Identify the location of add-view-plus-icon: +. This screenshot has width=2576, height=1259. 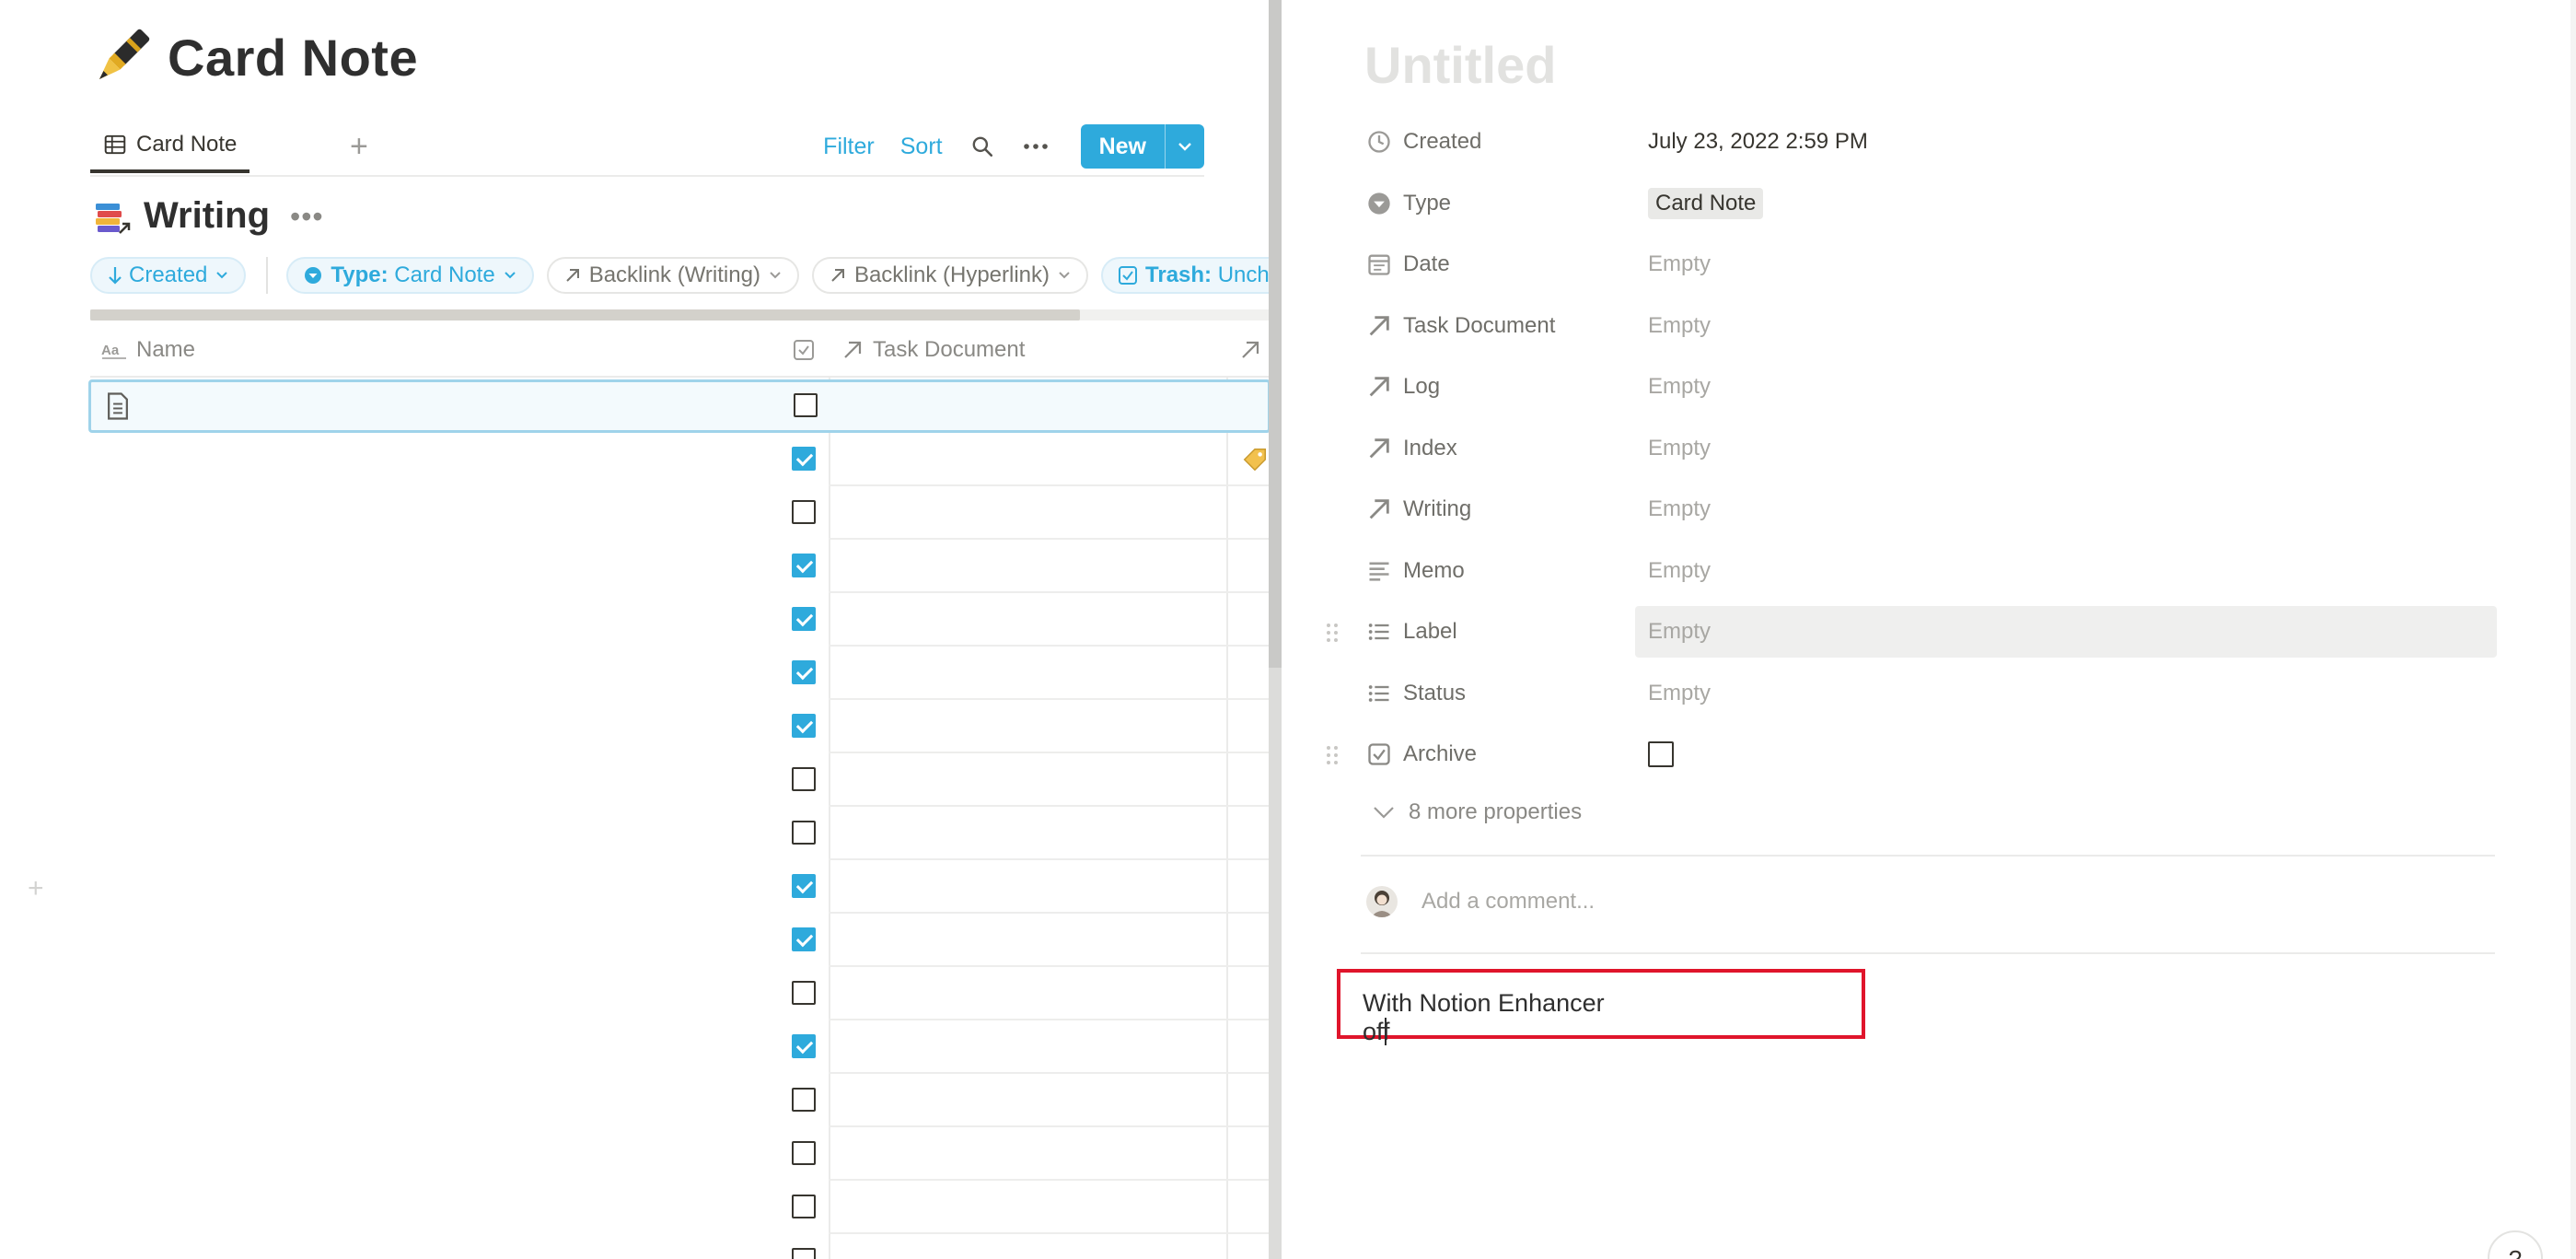
(359, 146).